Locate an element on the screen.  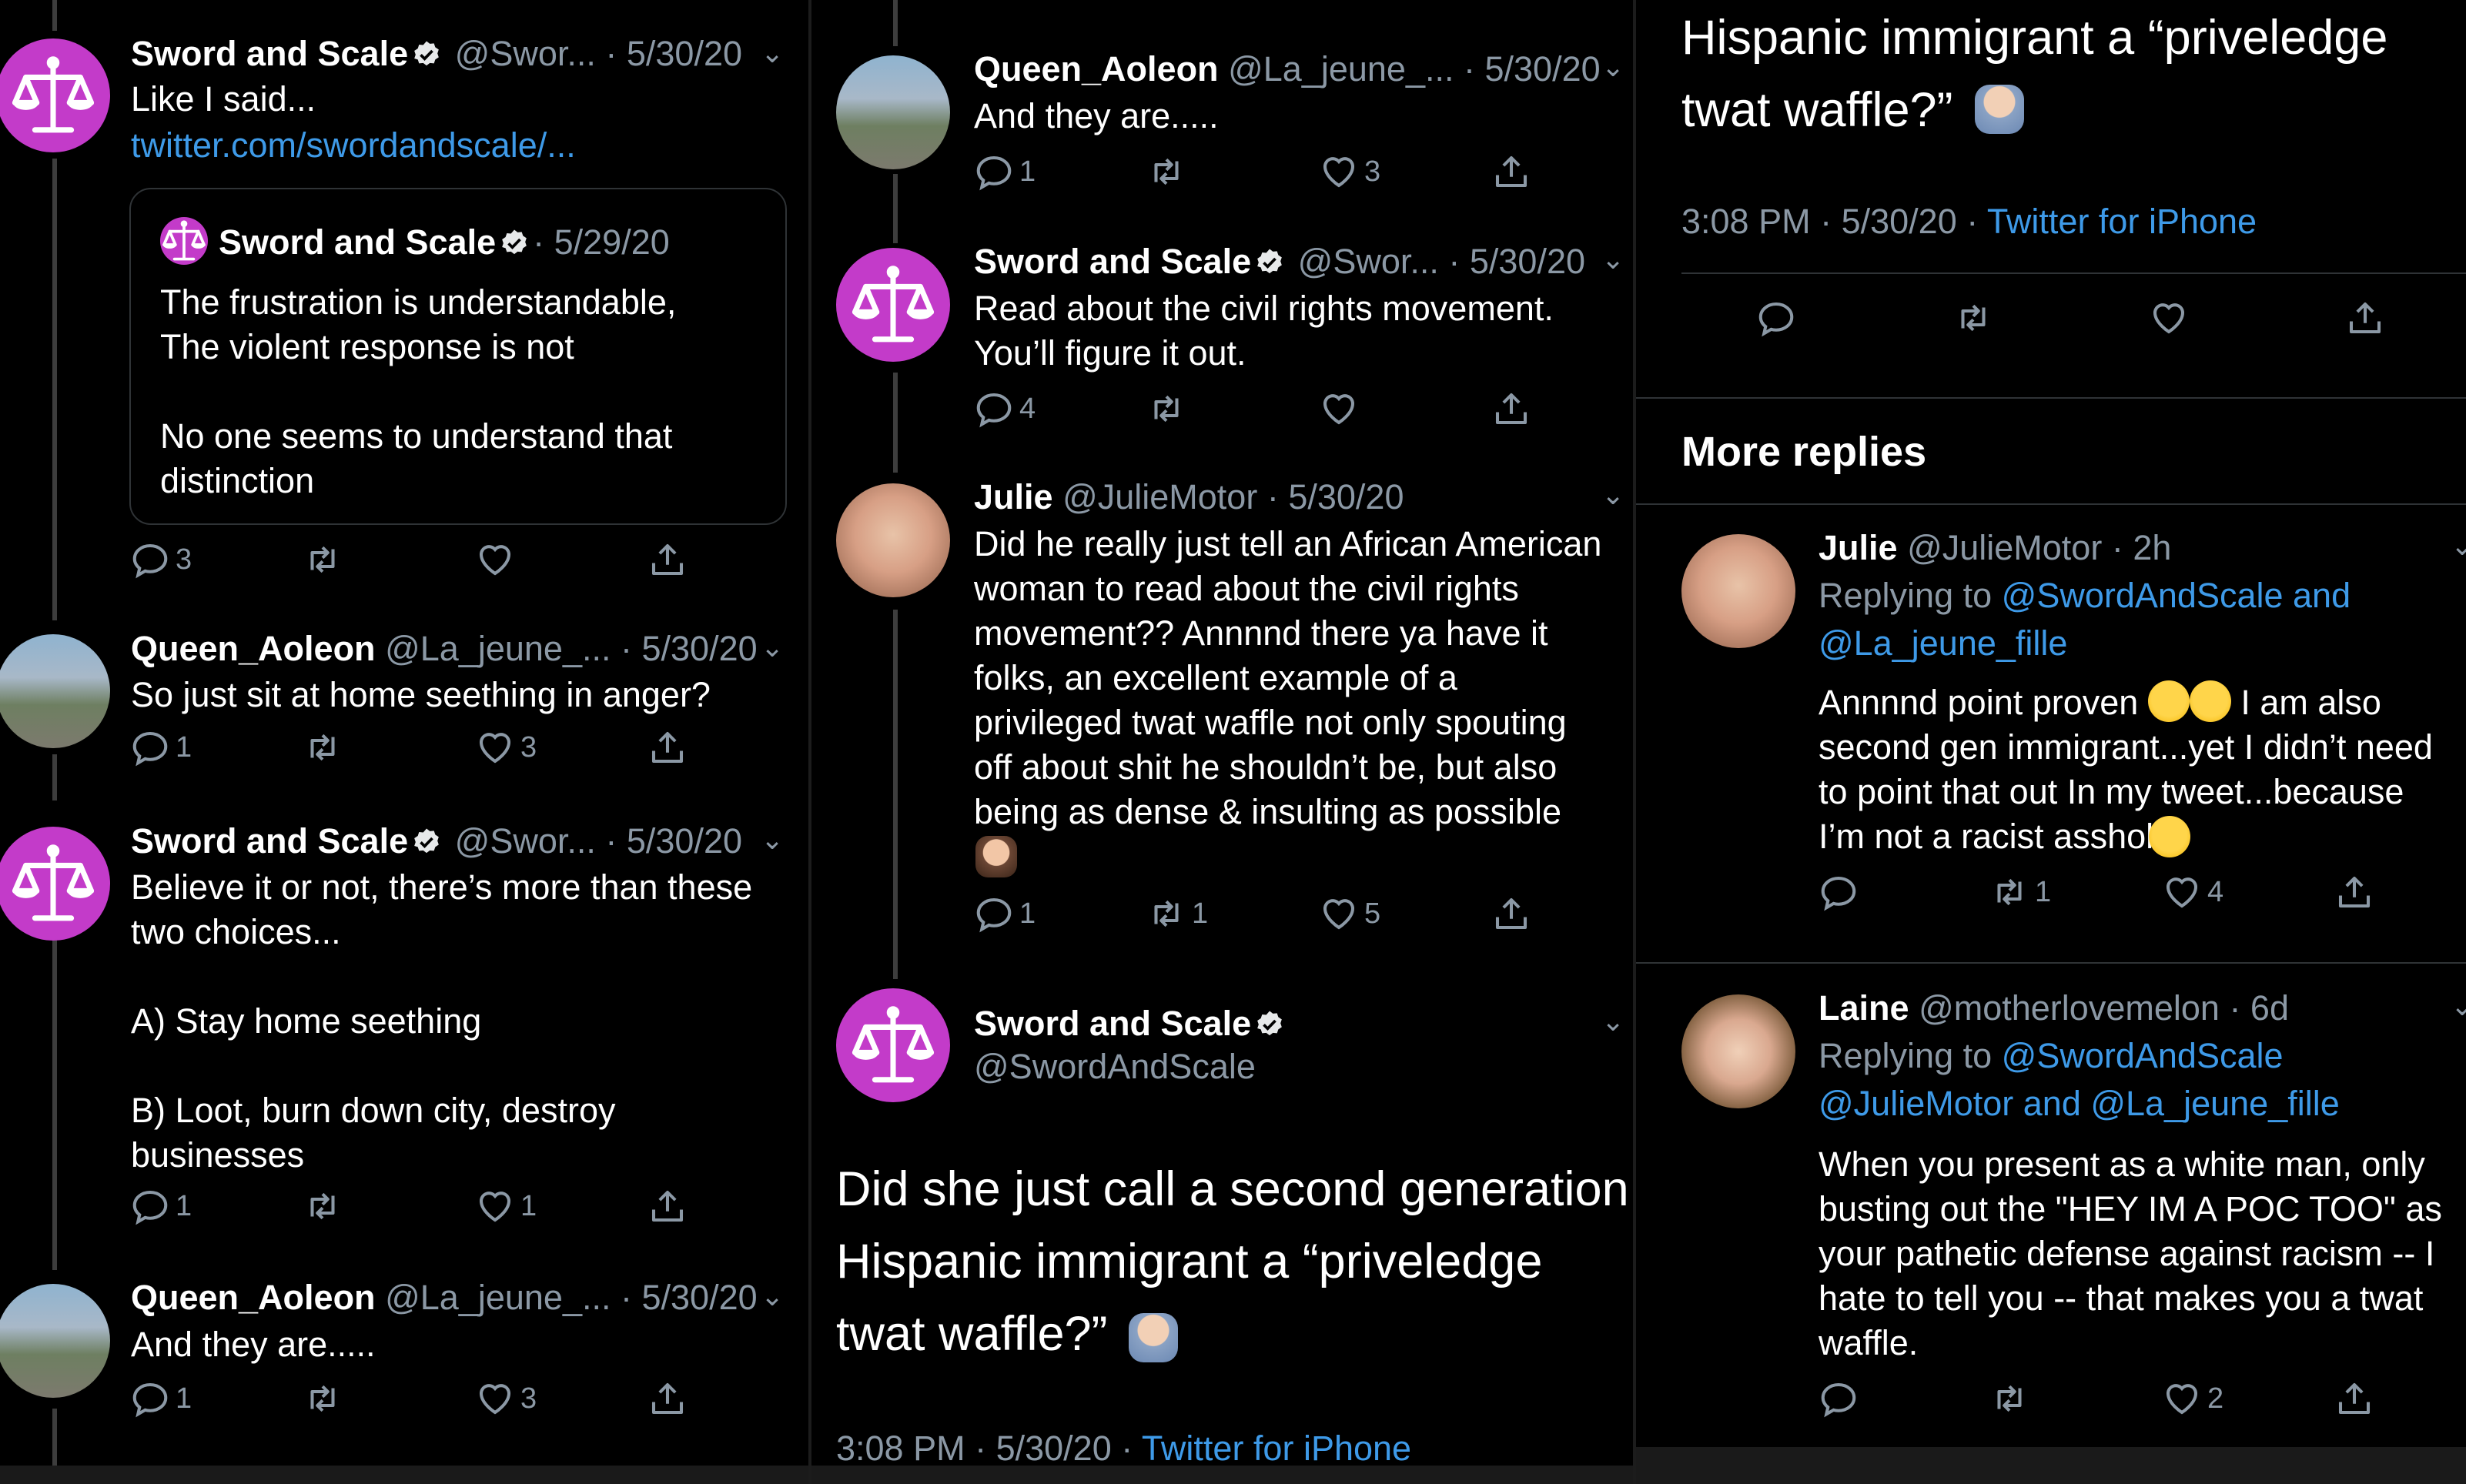
mention-link: @SwordAndScale and is located at coordinates (2176, 595).